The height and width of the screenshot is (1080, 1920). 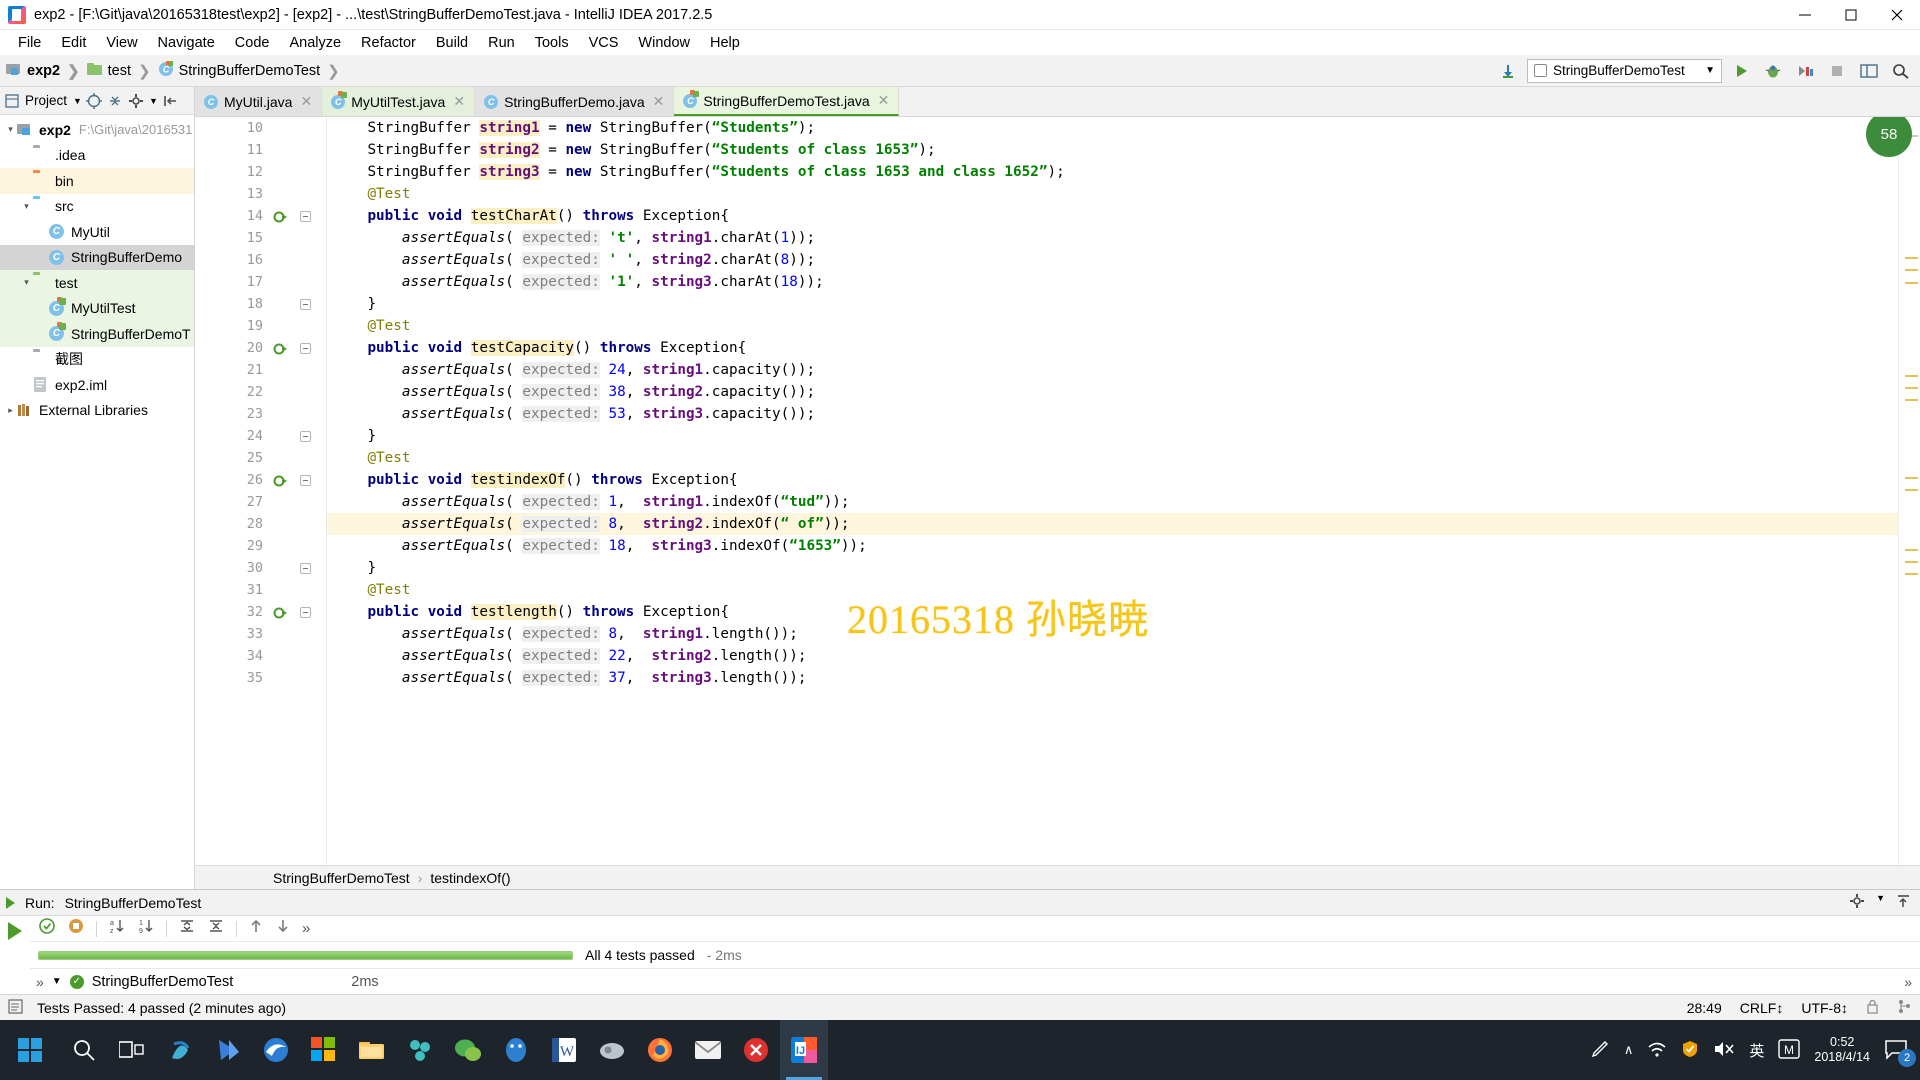 What do you see at coordinates (97, 130) in the screenshot?
I see `tree-item-exp2: ▾ exp2 F:\Git\java\2016531` at bounding box center [97, 130].